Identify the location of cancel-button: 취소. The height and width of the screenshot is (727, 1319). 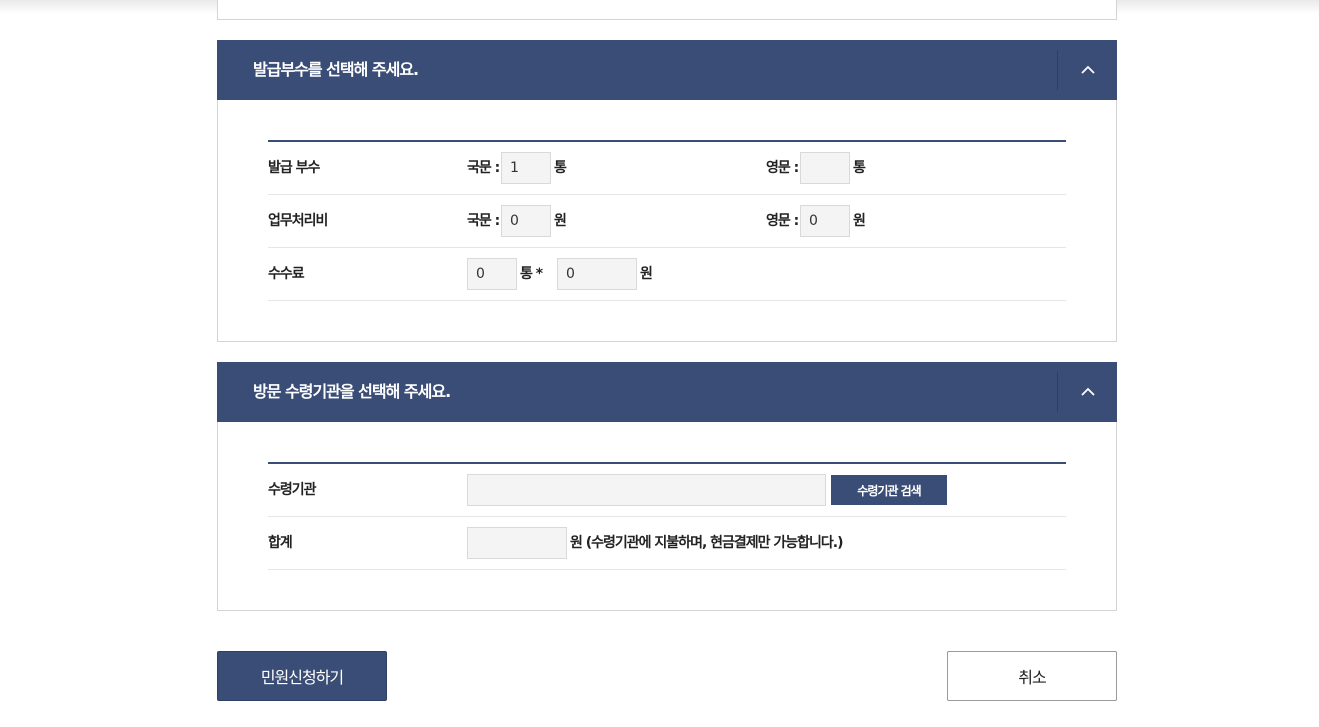
(1032, 676).